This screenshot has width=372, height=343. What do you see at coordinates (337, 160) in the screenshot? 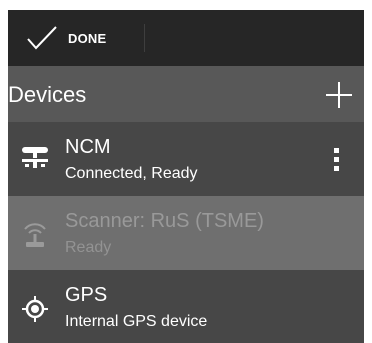
I see `more-vert-icon` at bounding box center [337, 160].